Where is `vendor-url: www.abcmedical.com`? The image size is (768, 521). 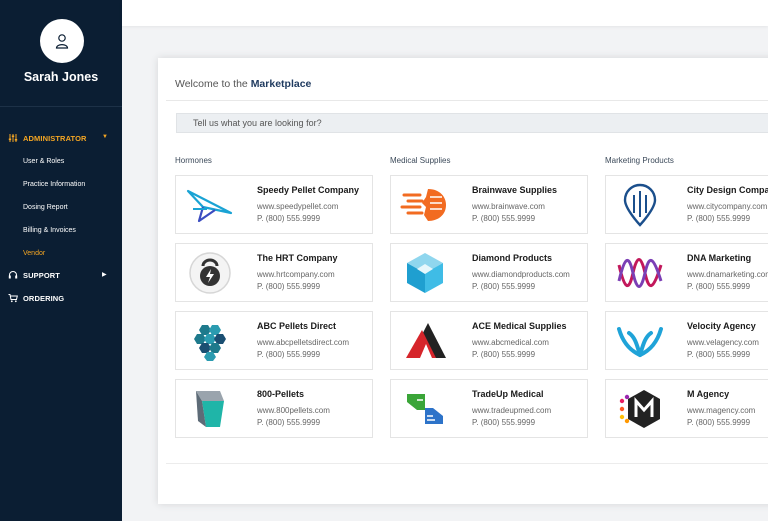
vendor-url: www.abcmedical.com is located at coordinates (510, 342).